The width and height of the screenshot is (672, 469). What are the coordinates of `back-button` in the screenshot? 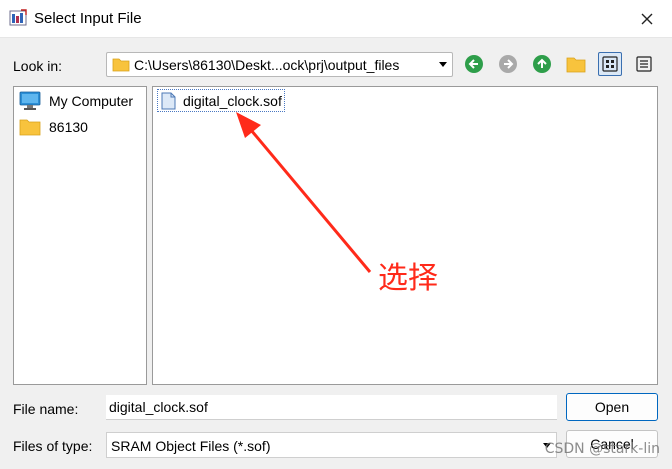 It's located at (474, 64).